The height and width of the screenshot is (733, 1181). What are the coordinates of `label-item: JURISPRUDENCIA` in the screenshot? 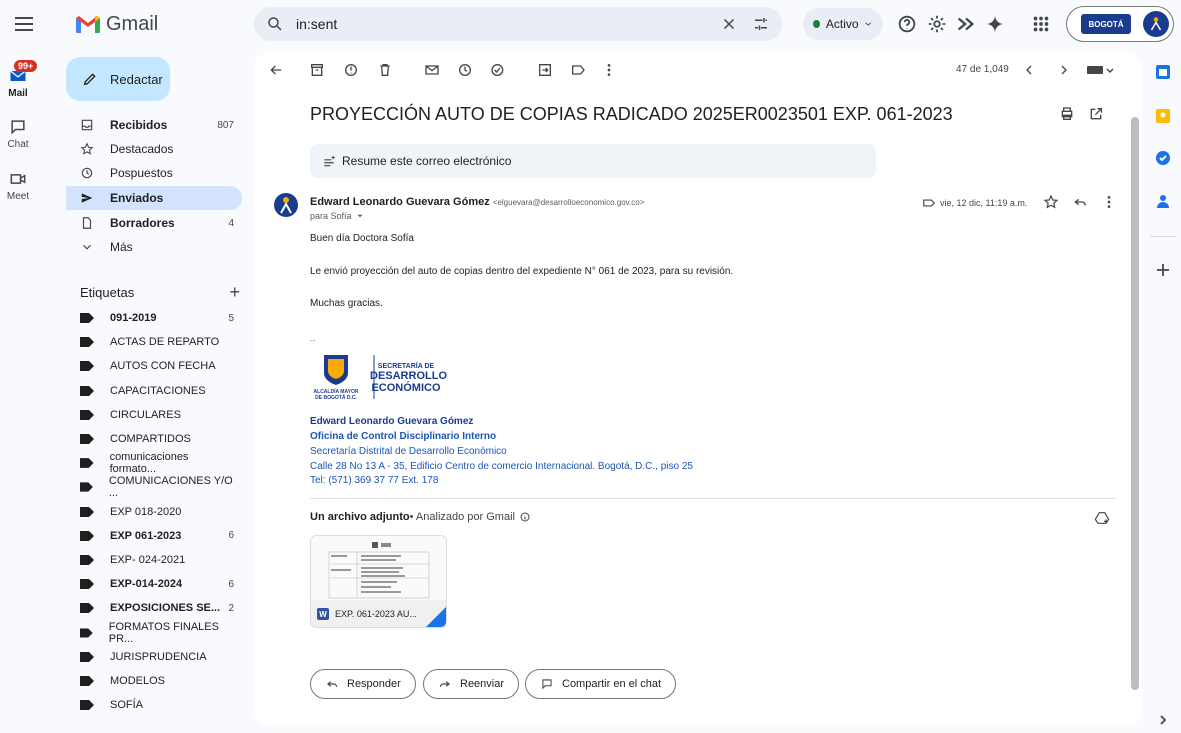 It's located at (154, 657).